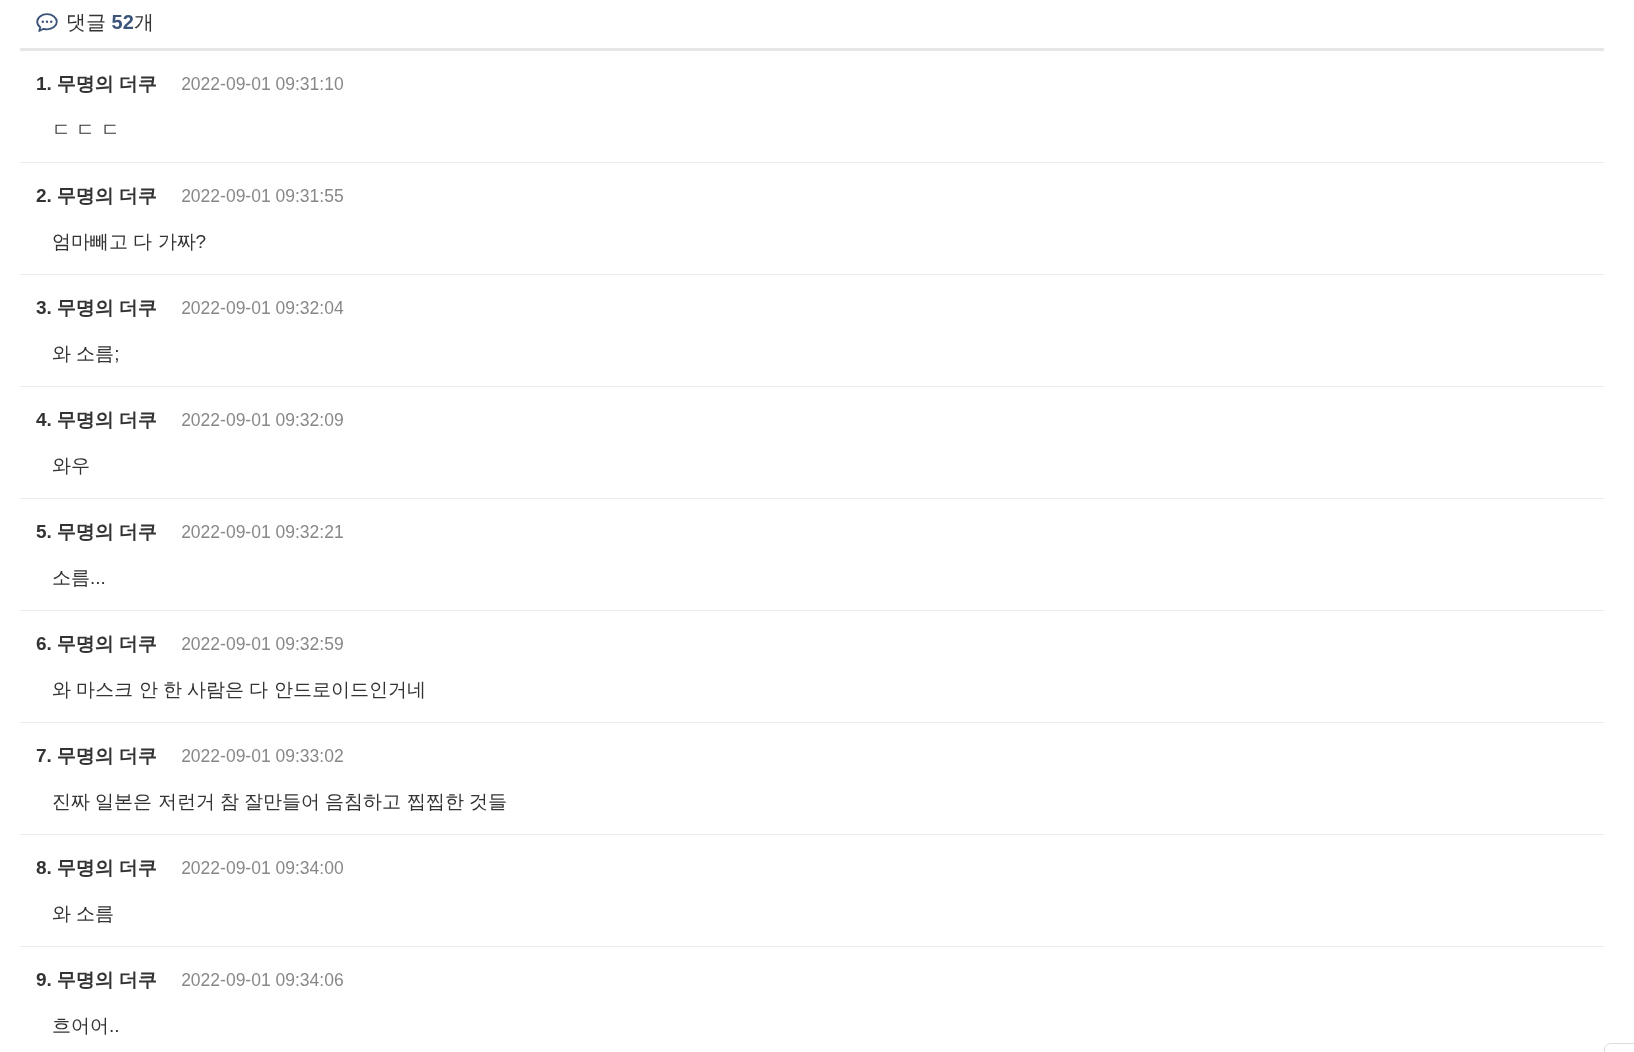 The height and width of the screenshot is (1052, 1634). I want to click on comment-timestamp: 2022-09-01 09:32:09, so click(262, 420).